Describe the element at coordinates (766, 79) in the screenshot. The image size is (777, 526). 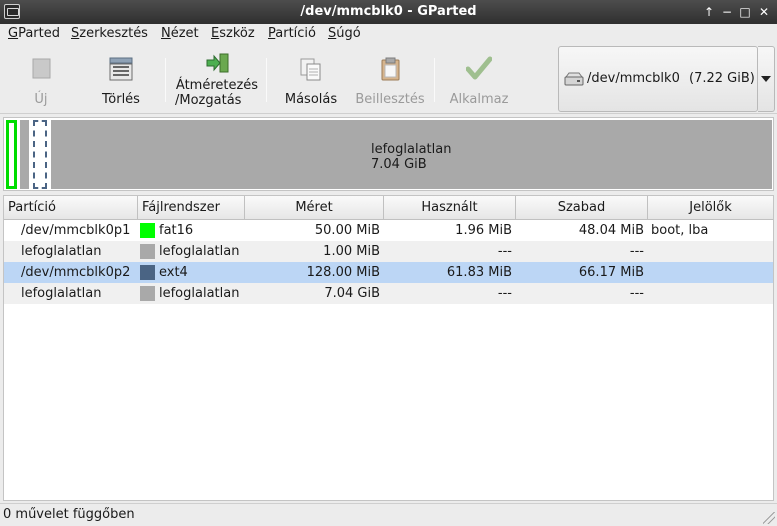
I see `device-dropdown-arrow` at that location.